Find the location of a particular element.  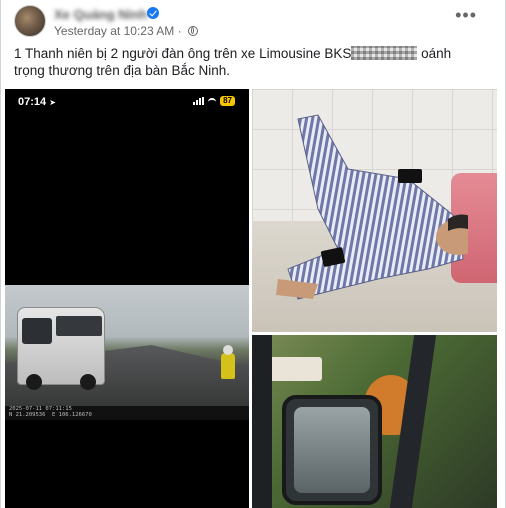

location-arrow-icon: ➤ is located at coordinates (52, 102).